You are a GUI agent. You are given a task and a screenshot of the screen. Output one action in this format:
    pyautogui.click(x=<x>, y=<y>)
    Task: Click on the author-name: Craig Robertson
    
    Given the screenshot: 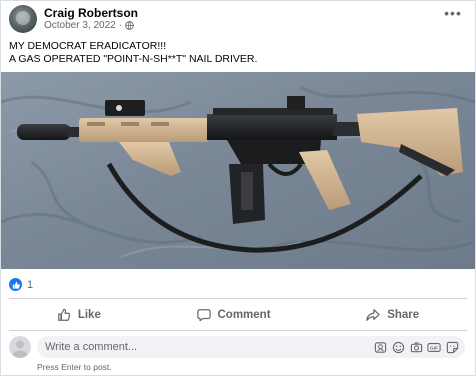 What is the action you would take?
    pyautogui.click(x=91, y=13)
    